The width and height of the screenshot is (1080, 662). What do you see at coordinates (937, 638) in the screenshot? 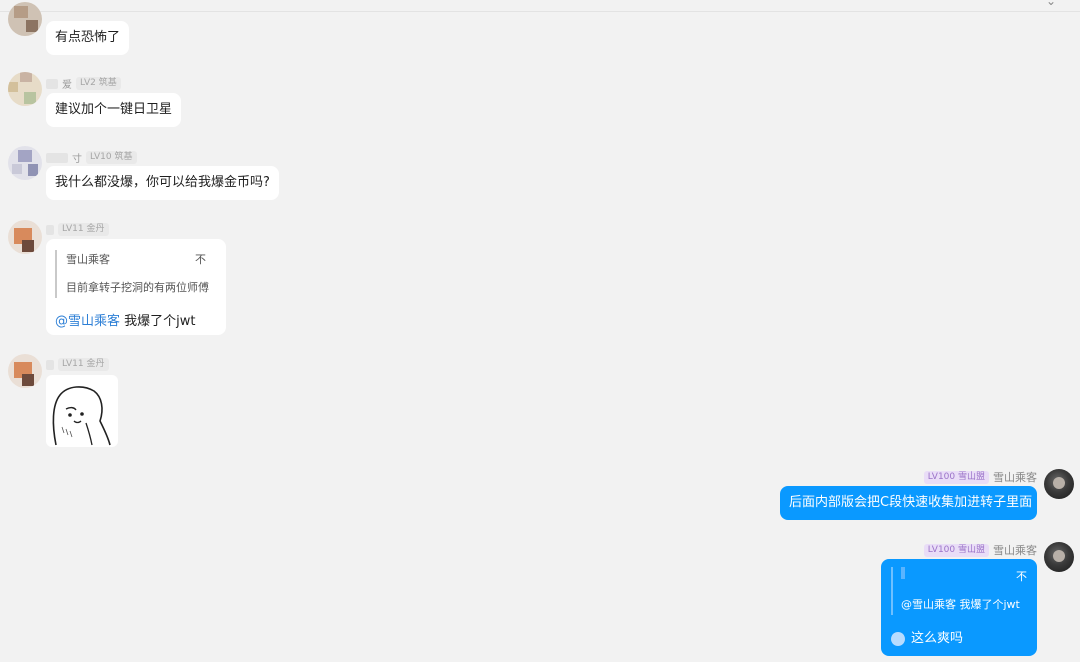
I see `message-text: 这么爽吗` at bounding box center [937, 638].